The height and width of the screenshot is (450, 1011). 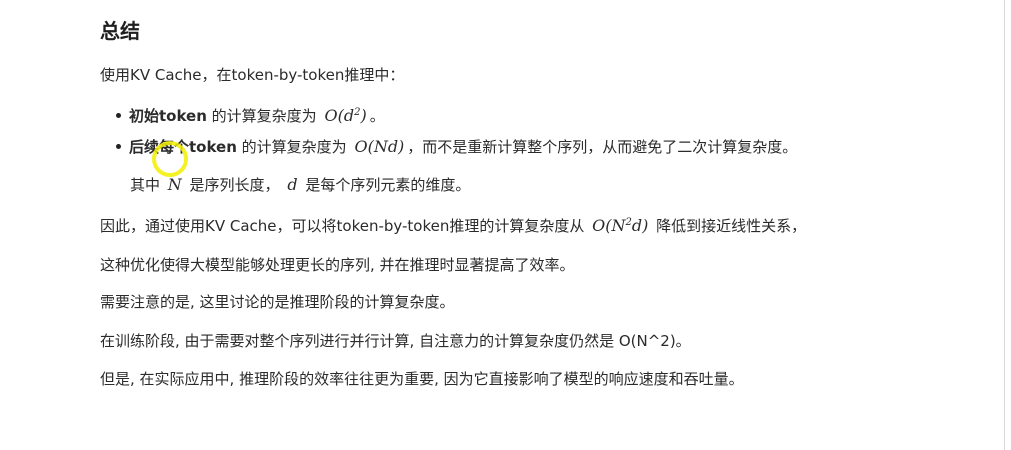 I want to click on math-formula: O(N2d), so click(x=620, y=225).